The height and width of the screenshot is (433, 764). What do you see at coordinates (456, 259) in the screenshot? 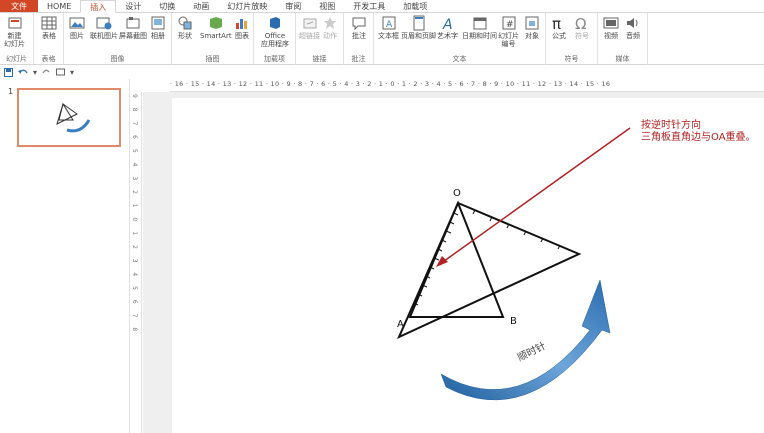
I see `triangle-oab` at bounding box center [456, 259].